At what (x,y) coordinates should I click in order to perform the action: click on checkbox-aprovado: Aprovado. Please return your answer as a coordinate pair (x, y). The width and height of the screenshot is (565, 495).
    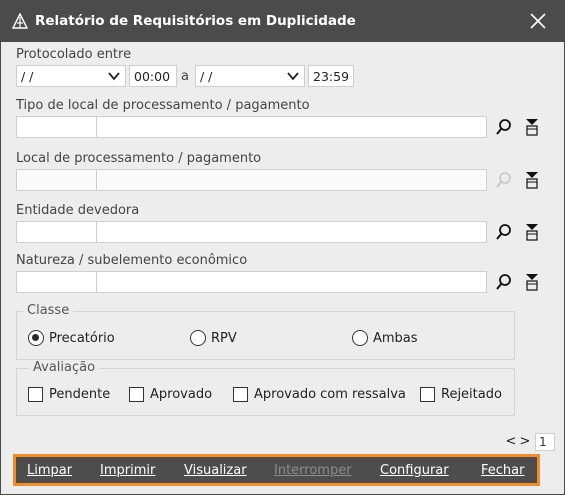
    Looking at the image, I should click on (170, 394).